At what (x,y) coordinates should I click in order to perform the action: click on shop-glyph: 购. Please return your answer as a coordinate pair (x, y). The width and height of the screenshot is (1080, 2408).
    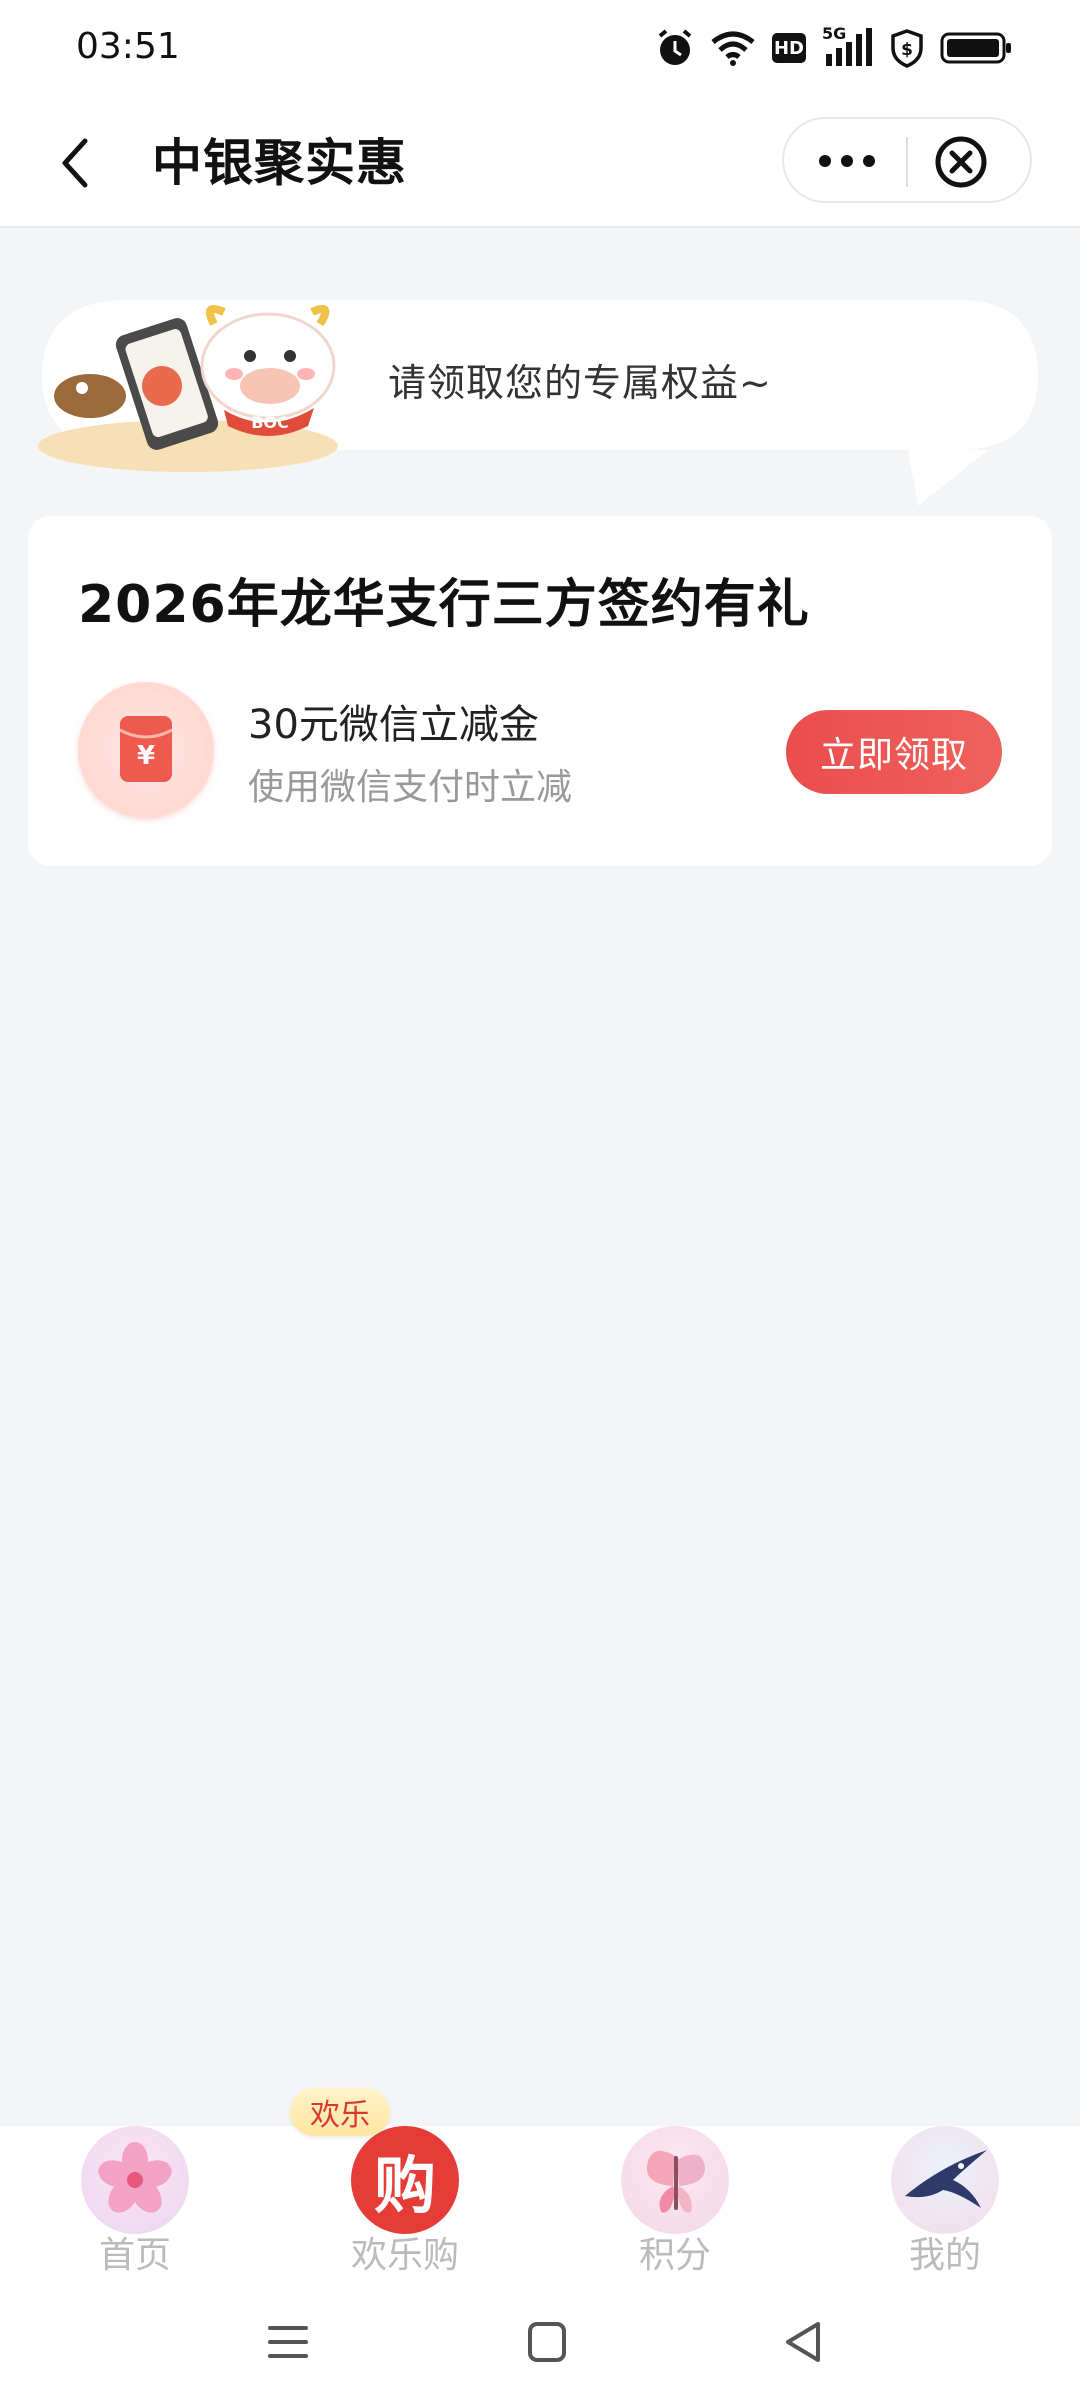
    Looking at the image, I should click on (404, 2185).